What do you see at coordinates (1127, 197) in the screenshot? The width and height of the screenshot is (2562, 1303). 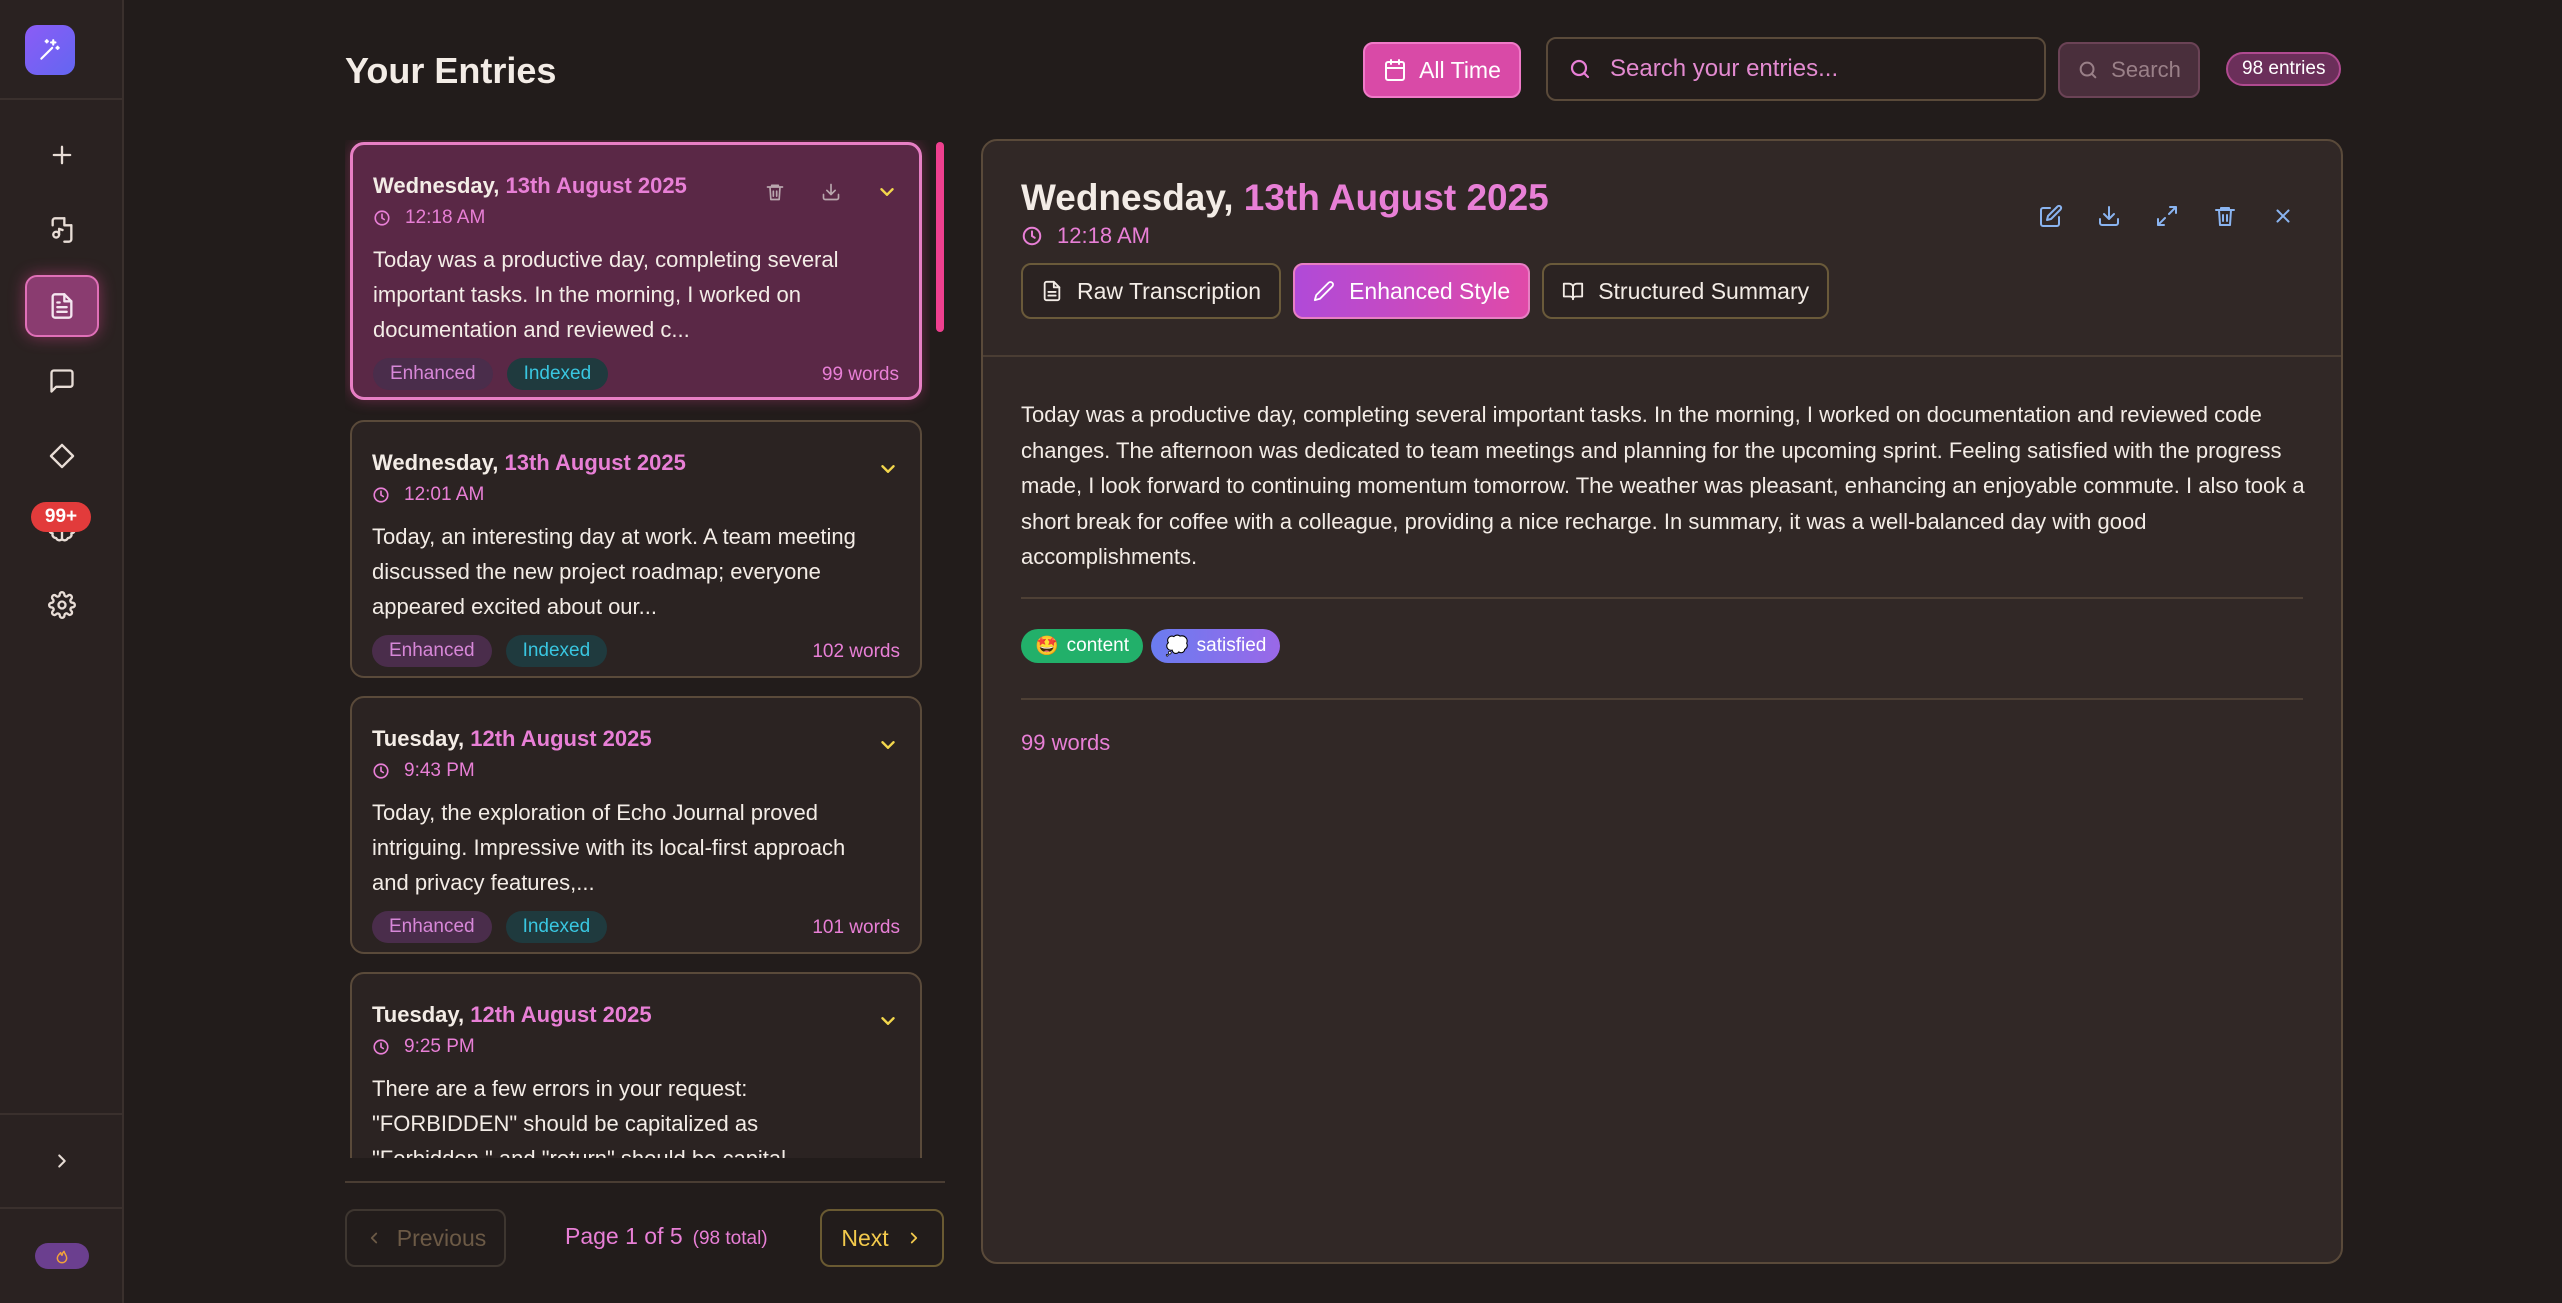 I see `detail-weekday: Wednesday,` at bounding box center [1127, 197].